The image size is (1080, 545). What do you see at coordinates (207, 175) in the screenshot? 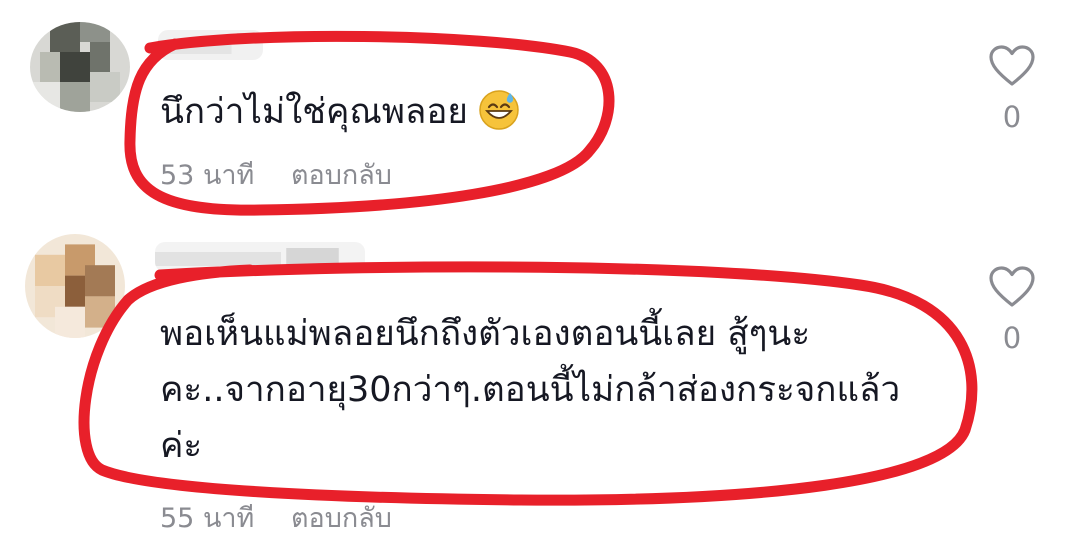
I see `comment-time: 53 นาที` at bounding box center [207, 175].